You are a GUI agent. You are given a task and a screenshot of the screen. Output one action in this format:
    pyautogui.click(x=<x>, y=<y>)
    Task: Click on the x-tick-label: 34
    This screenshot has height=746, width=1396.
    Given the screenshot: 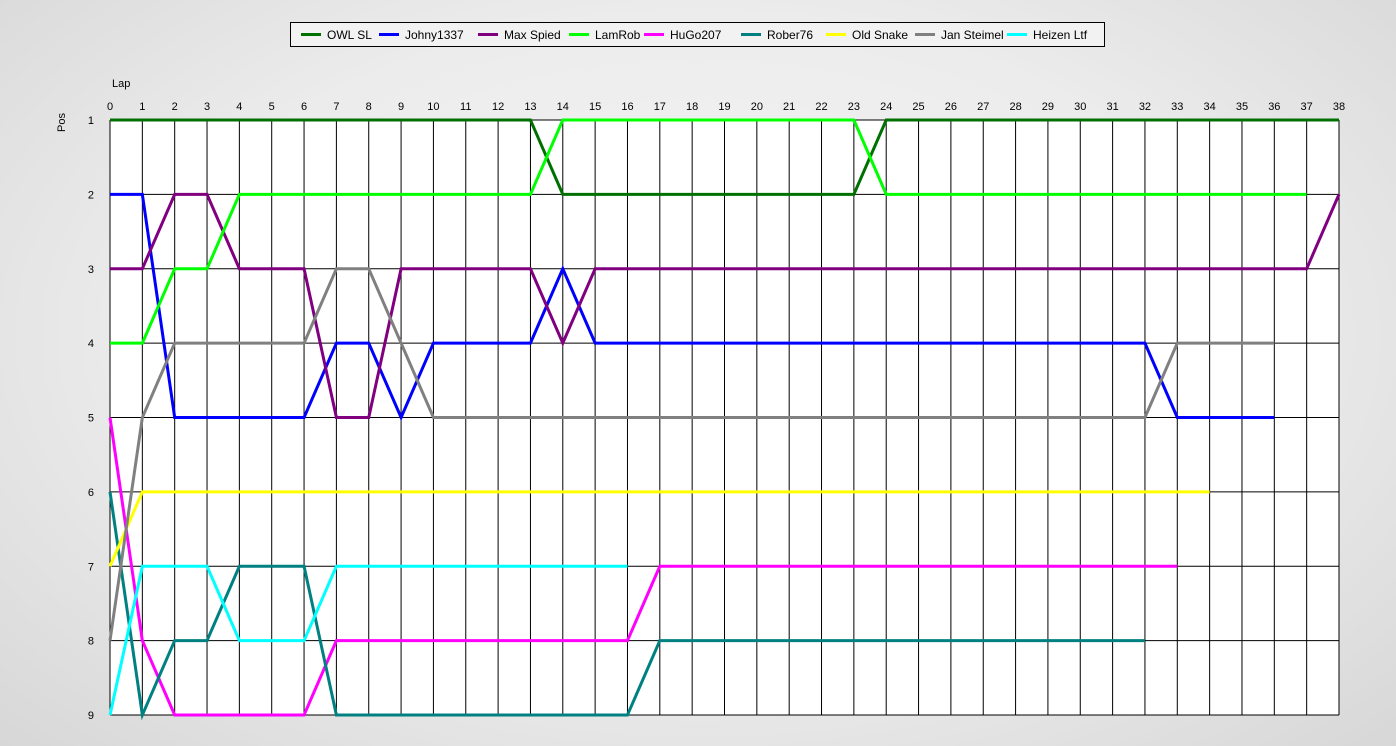 What is the action you would take?
    pyautogui.click(x=1210, y=107)
    